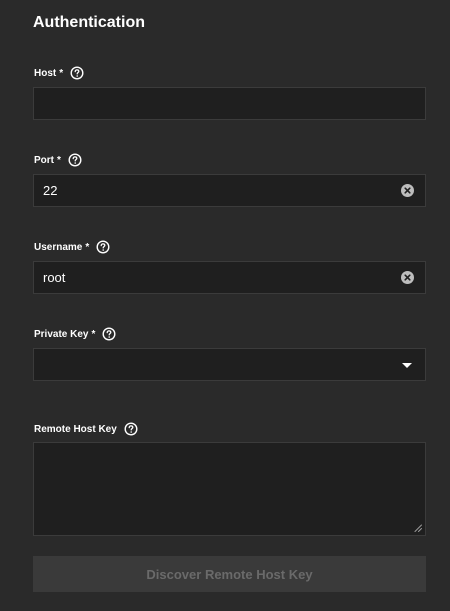 This screenshot has width=450, height=611. Describe the element at coordinates (45, 73) in the screenshot. I see `host-label-text: Host` at that location.